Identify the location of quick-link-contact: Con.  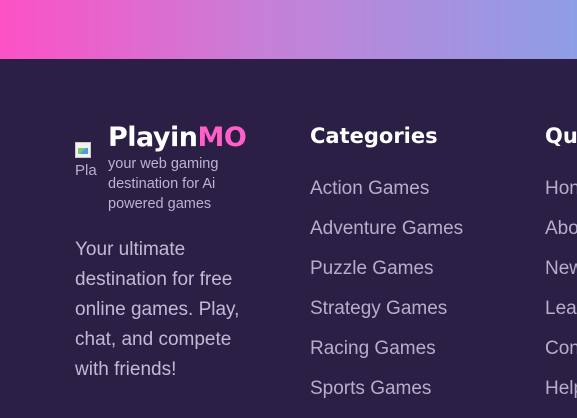
(561, 358).